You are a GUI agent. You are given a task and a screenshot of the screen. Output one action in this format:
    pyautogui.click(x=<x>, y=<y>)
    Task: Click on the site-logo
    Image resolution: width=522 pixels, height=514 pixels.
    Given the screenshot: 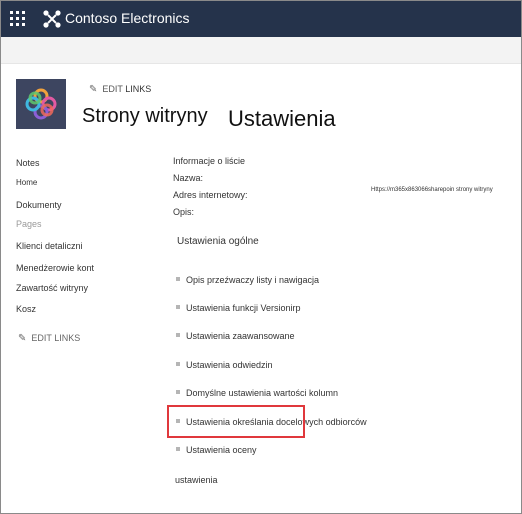 What is the action you would take?
    pyautogui.click(x=41, y=104)
    